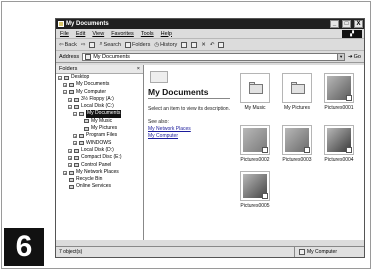  Describe the element at coordinates (111, 56) in the screenshot. I see `address-value: My Documents` at that location.